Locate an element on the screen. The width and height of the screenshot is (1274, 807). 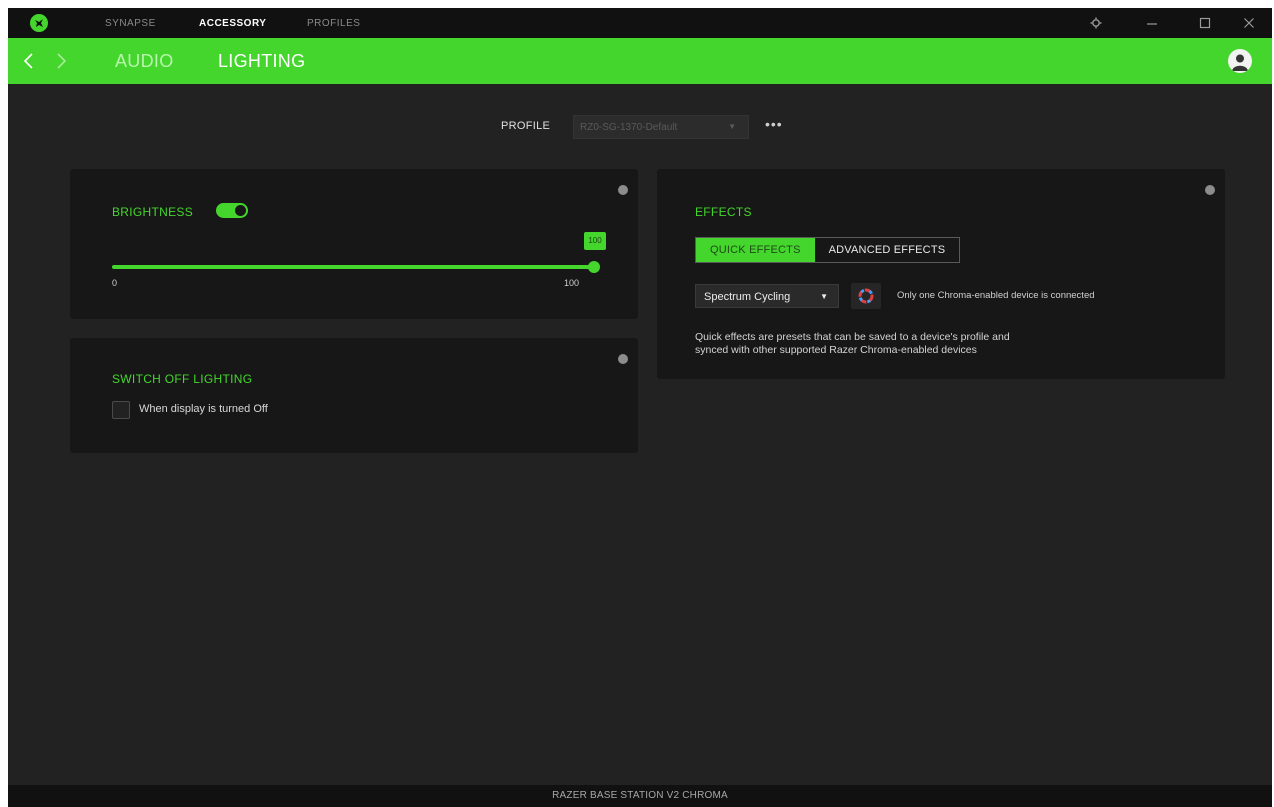
switch-off-lighting-title: SWITCH OFF LIGHTING is located at coordinates (182, 379).